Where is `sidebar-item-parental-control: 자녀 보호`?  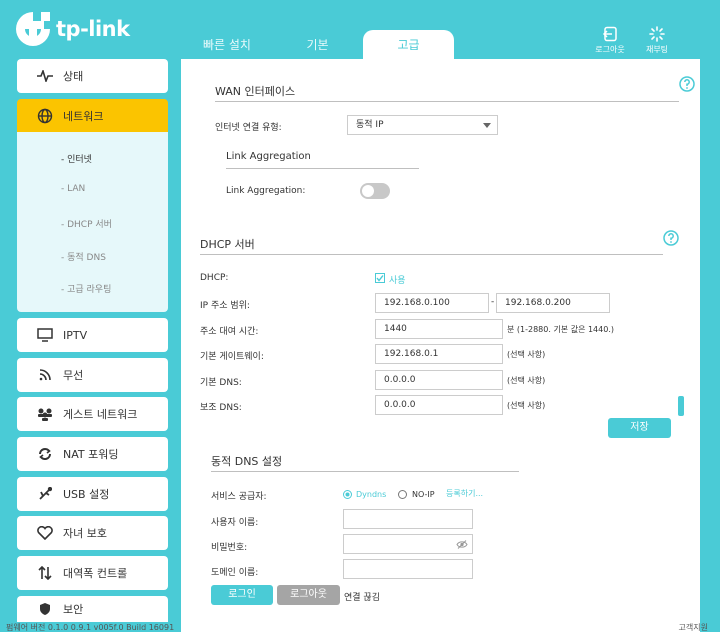
sidebar-item-parental-control: 자녀 보호 is located at coordinates (92, 533).